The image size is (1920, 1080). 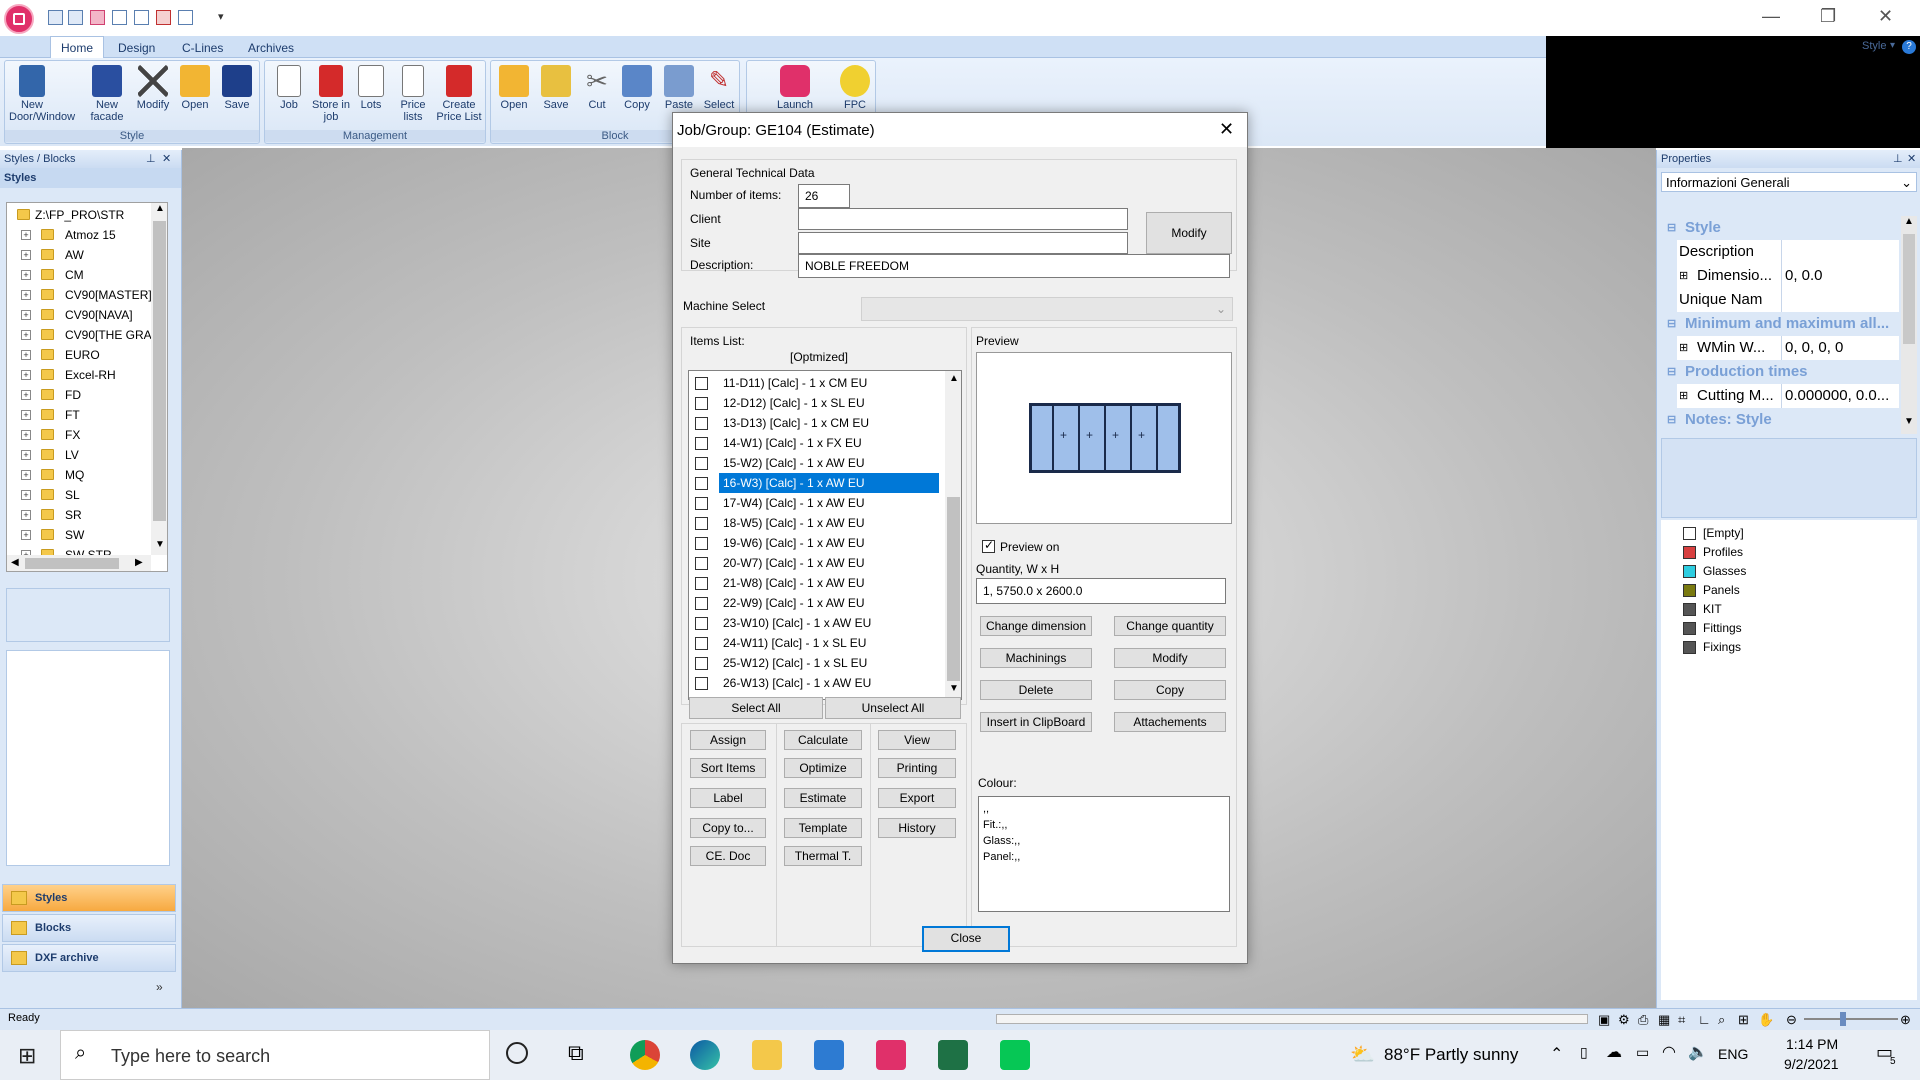 I want to click on close-window-icon: ✕, so click(x=1885, y=16).